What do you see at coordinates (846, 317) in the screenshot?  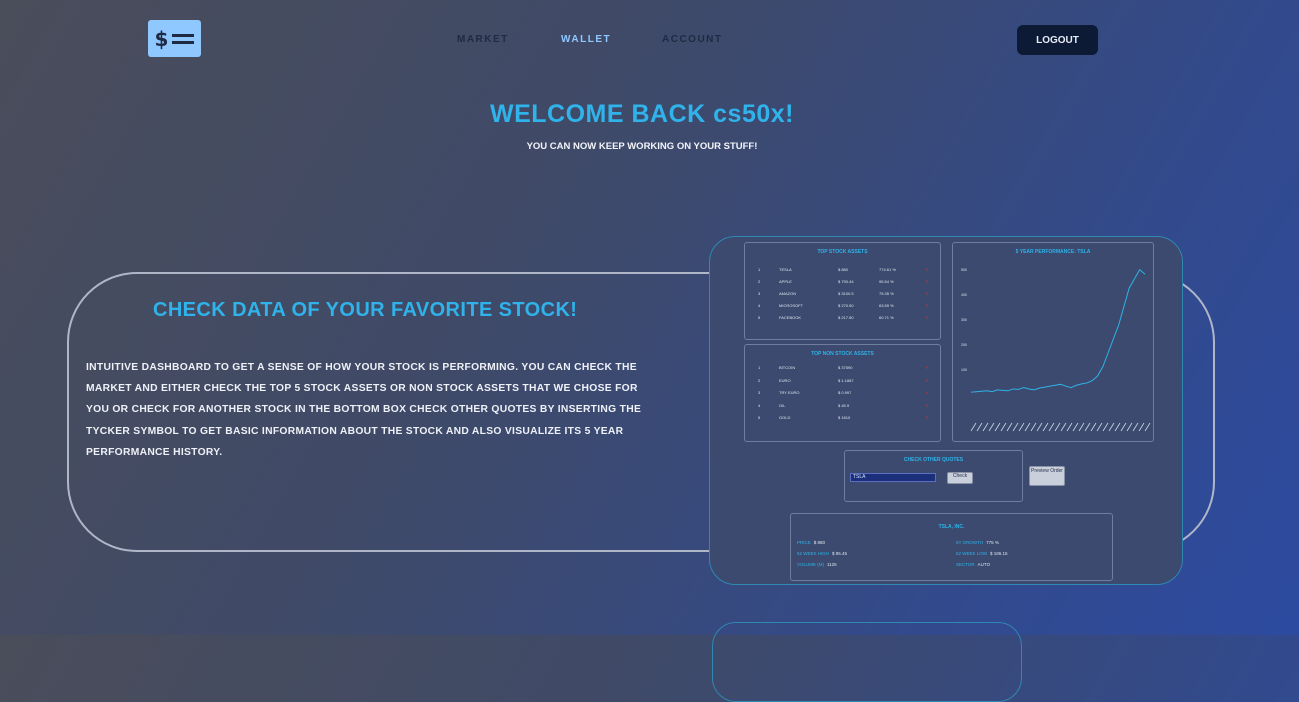 I see `row-price: $ 217.50` at bounding box center [846, 317].